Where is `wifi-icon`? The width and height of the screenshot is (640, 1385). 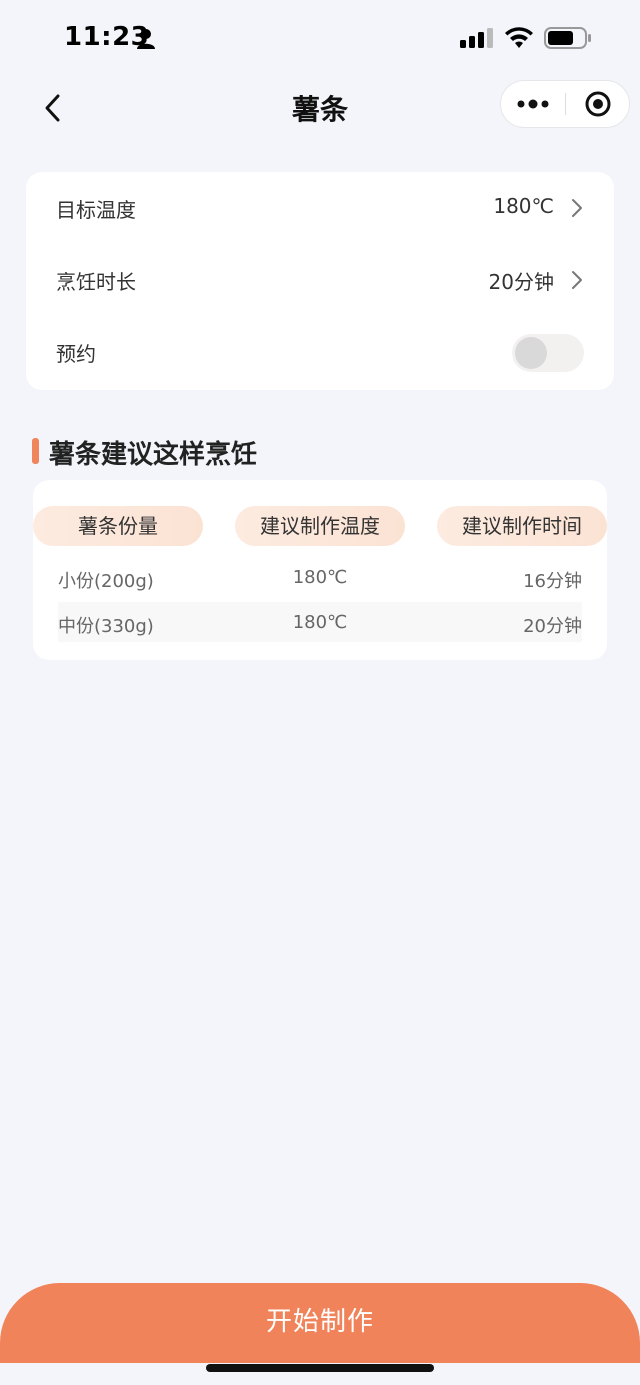 wifi-icon is located at coordinates (519, 37).